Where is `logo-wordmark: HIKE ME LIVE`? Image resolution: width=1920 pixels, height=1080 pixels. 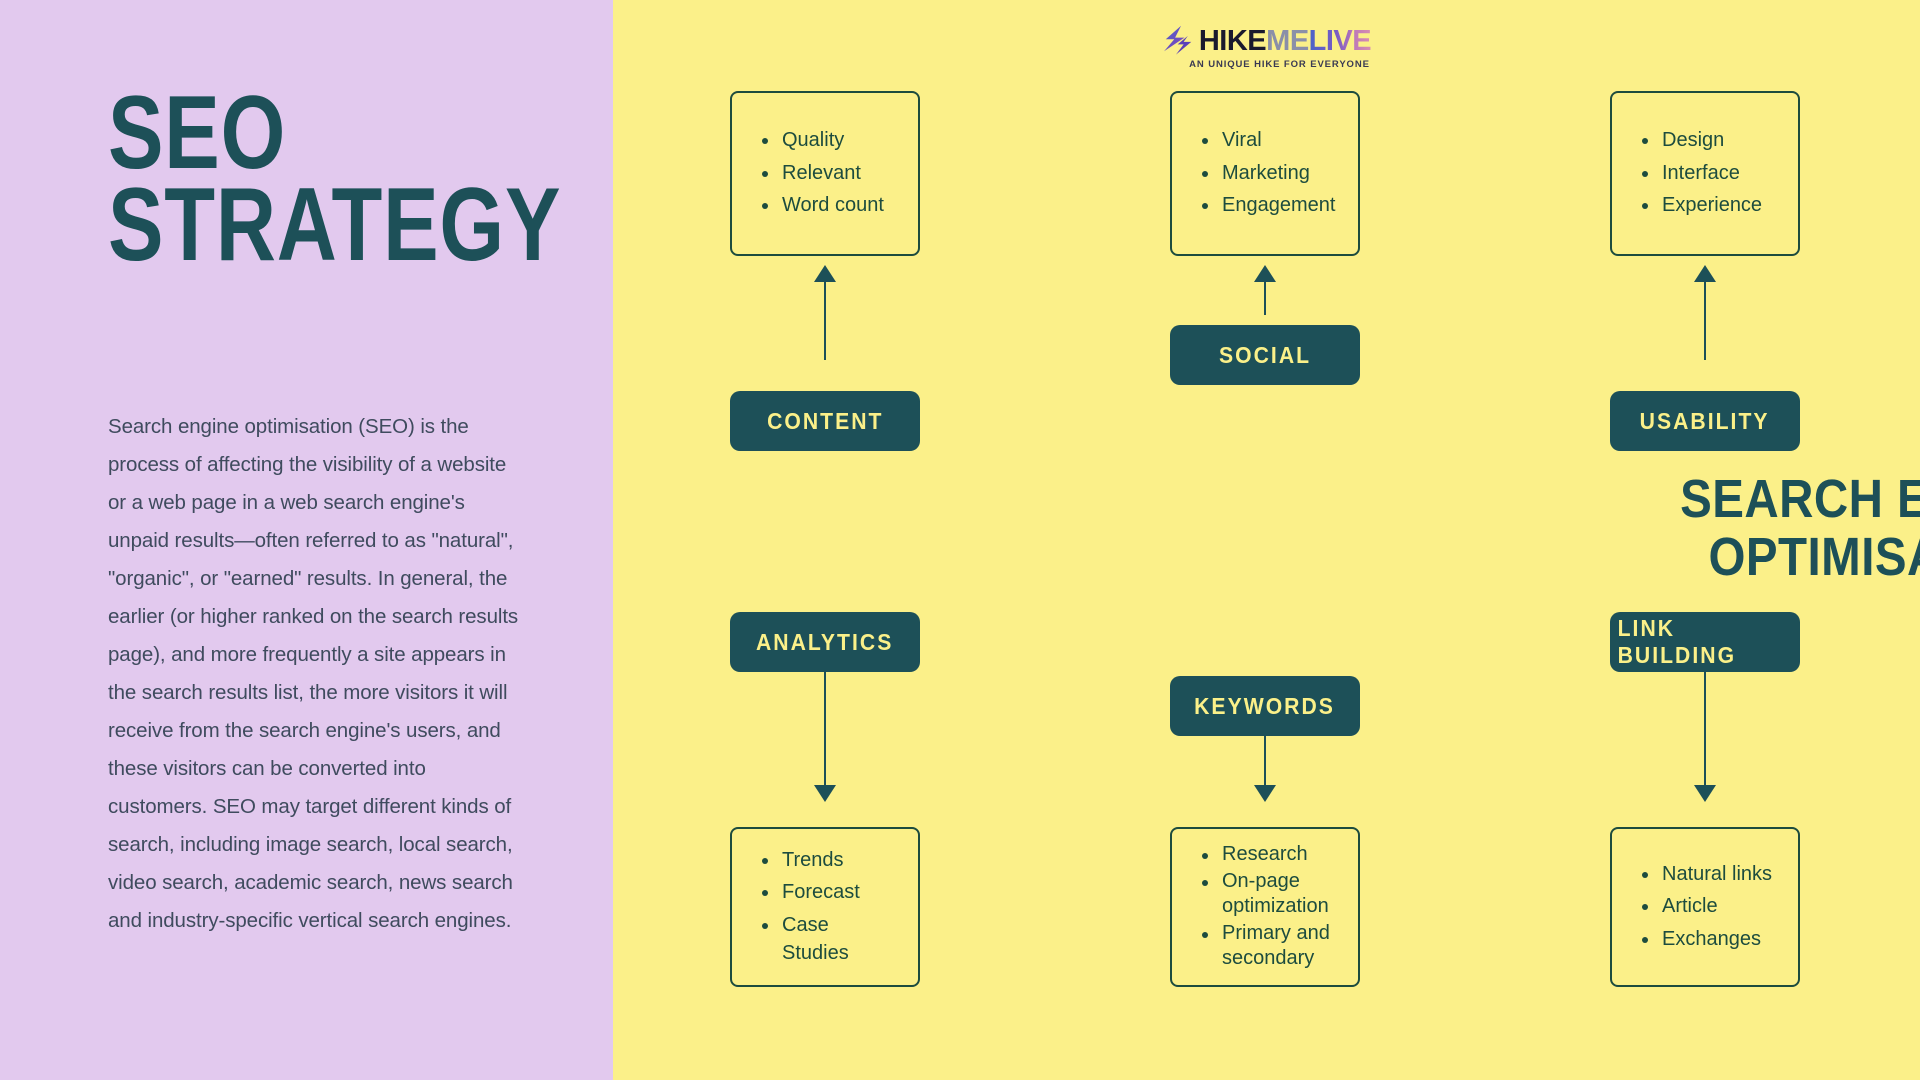
logo-wordmark: HIKE ME LIVE is located at coordinates (1285, 40).